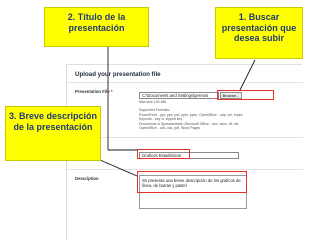 This screenshot has width=320, height=240. I want to click on callout-text: 2. Título de la presentación, so click(96, 22).